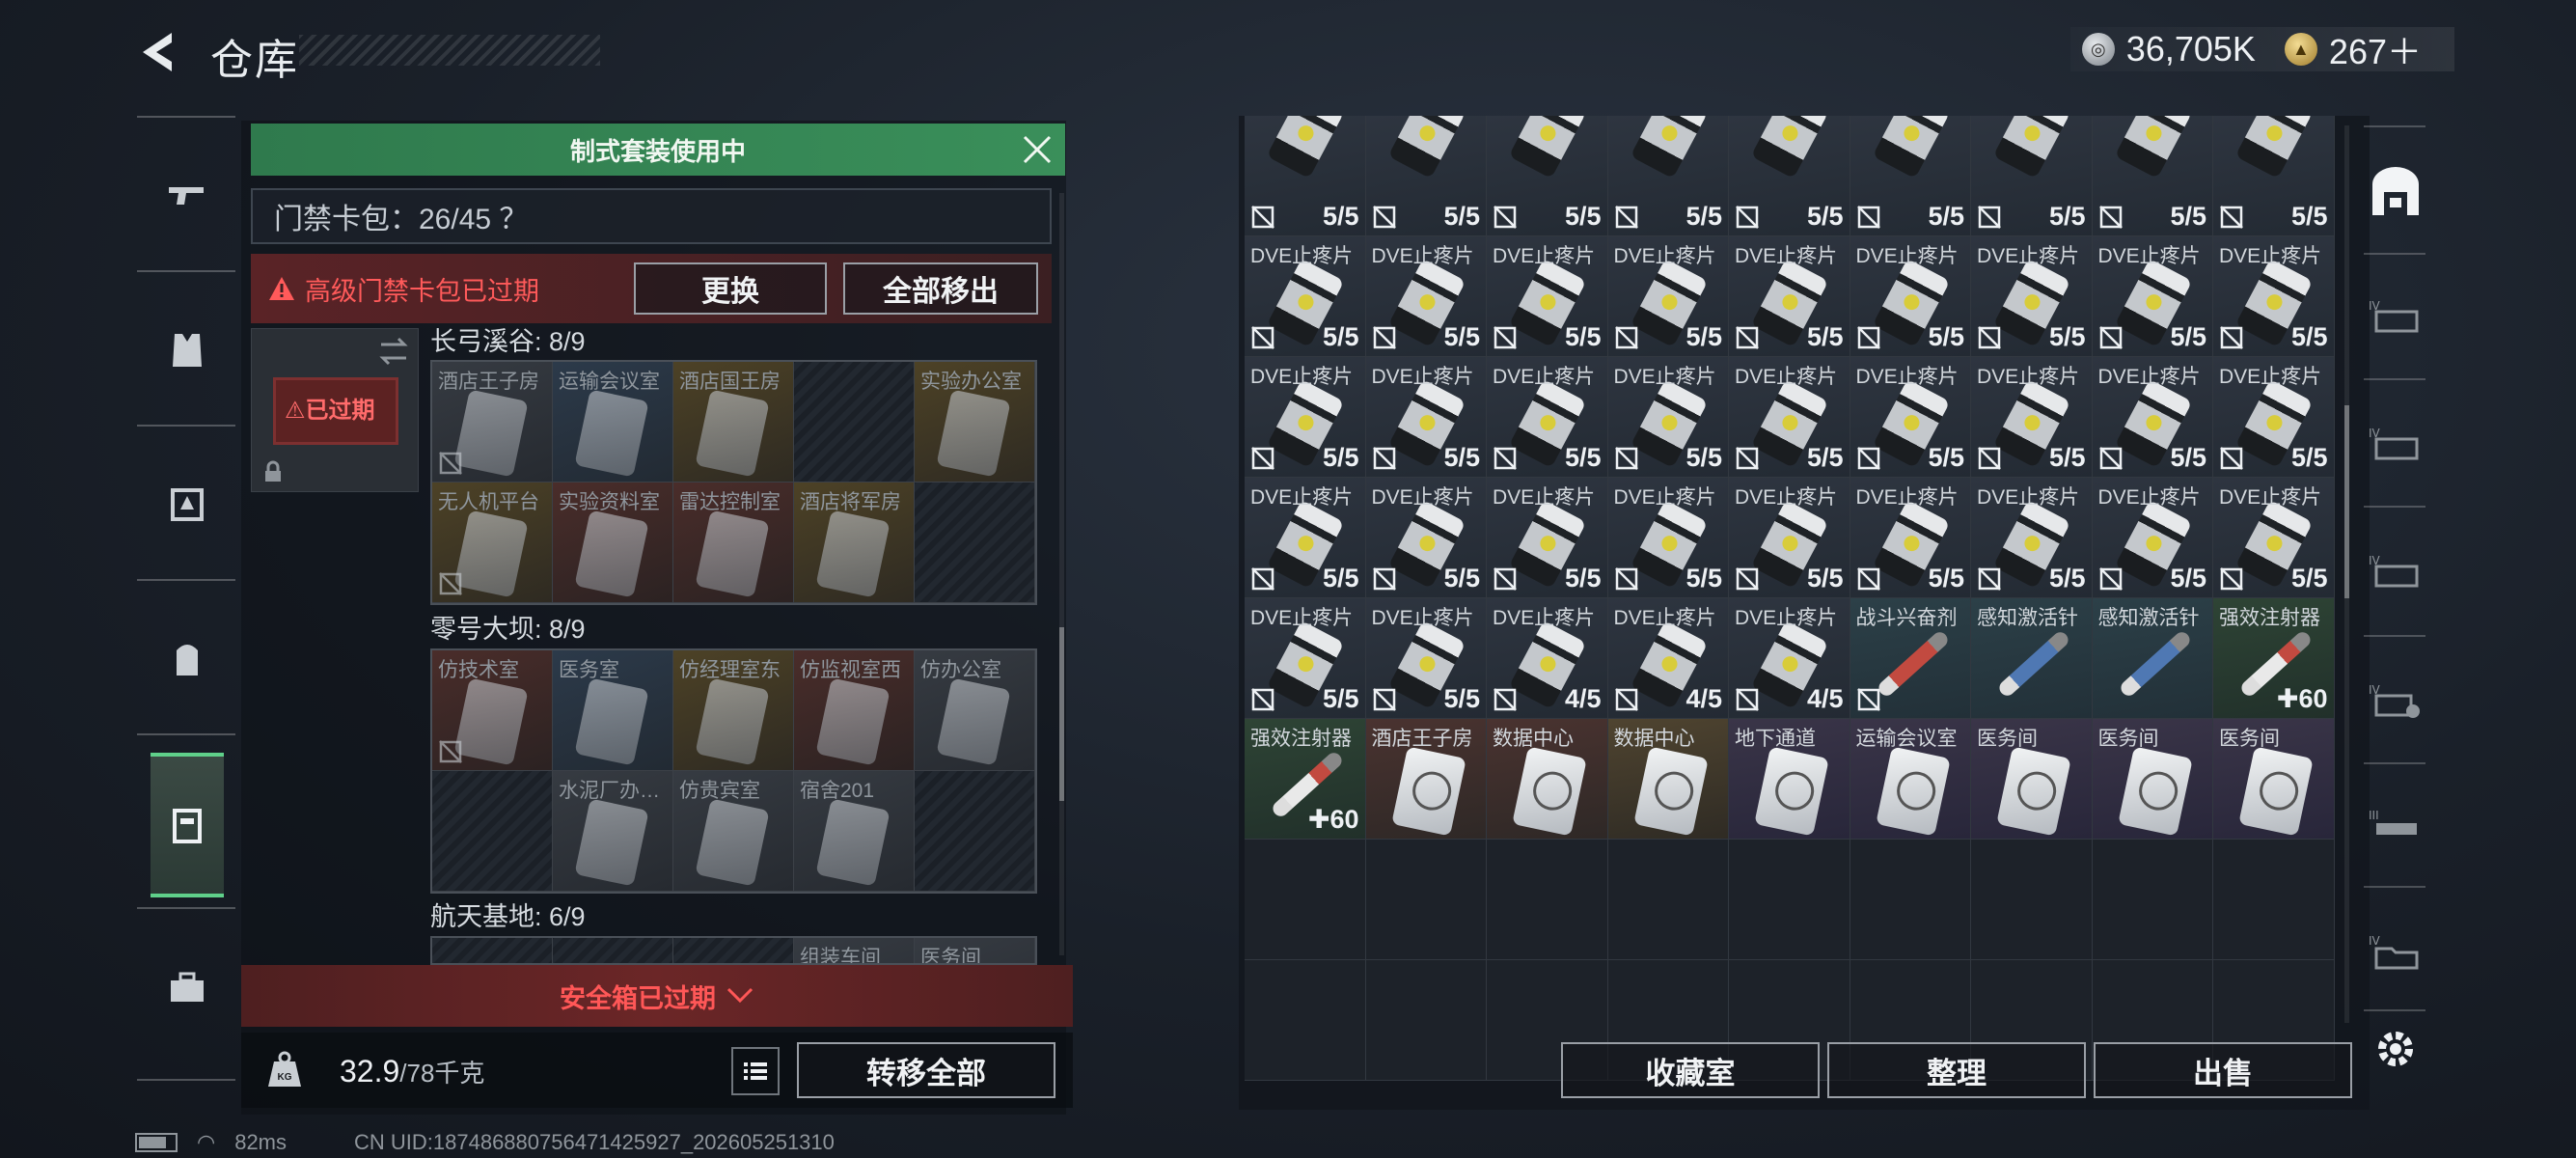 The height and width of the screenshot is (1158, 2576). What do you see at coordinates (734, 422) in the screenshot?
I see `keycard-slot: 酒店国王房` at bounding box center [734, 422].